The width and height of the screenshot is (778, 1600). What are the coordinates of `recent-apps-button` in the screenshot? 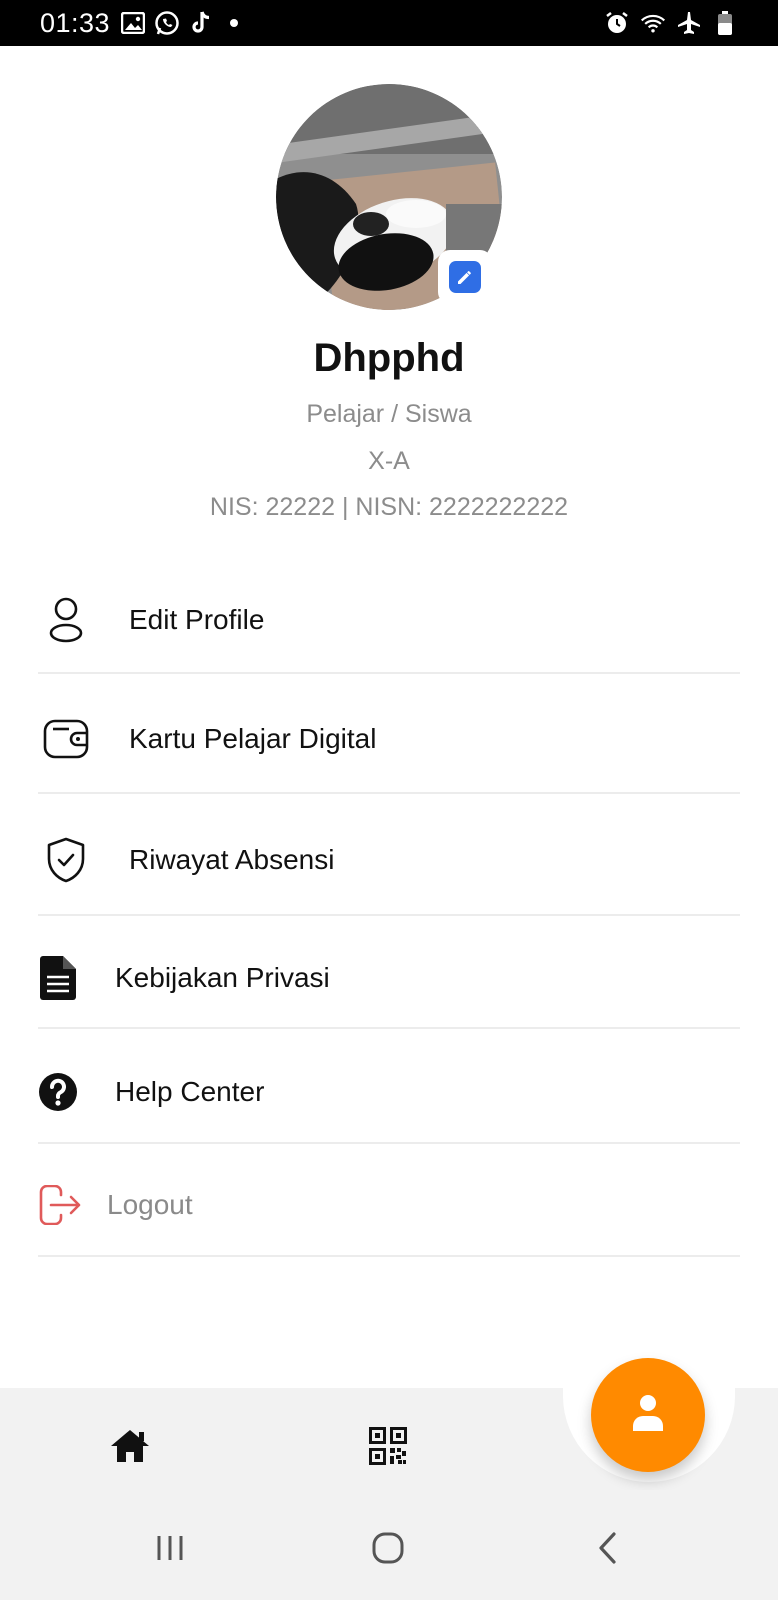 It's located at (170, 1550).